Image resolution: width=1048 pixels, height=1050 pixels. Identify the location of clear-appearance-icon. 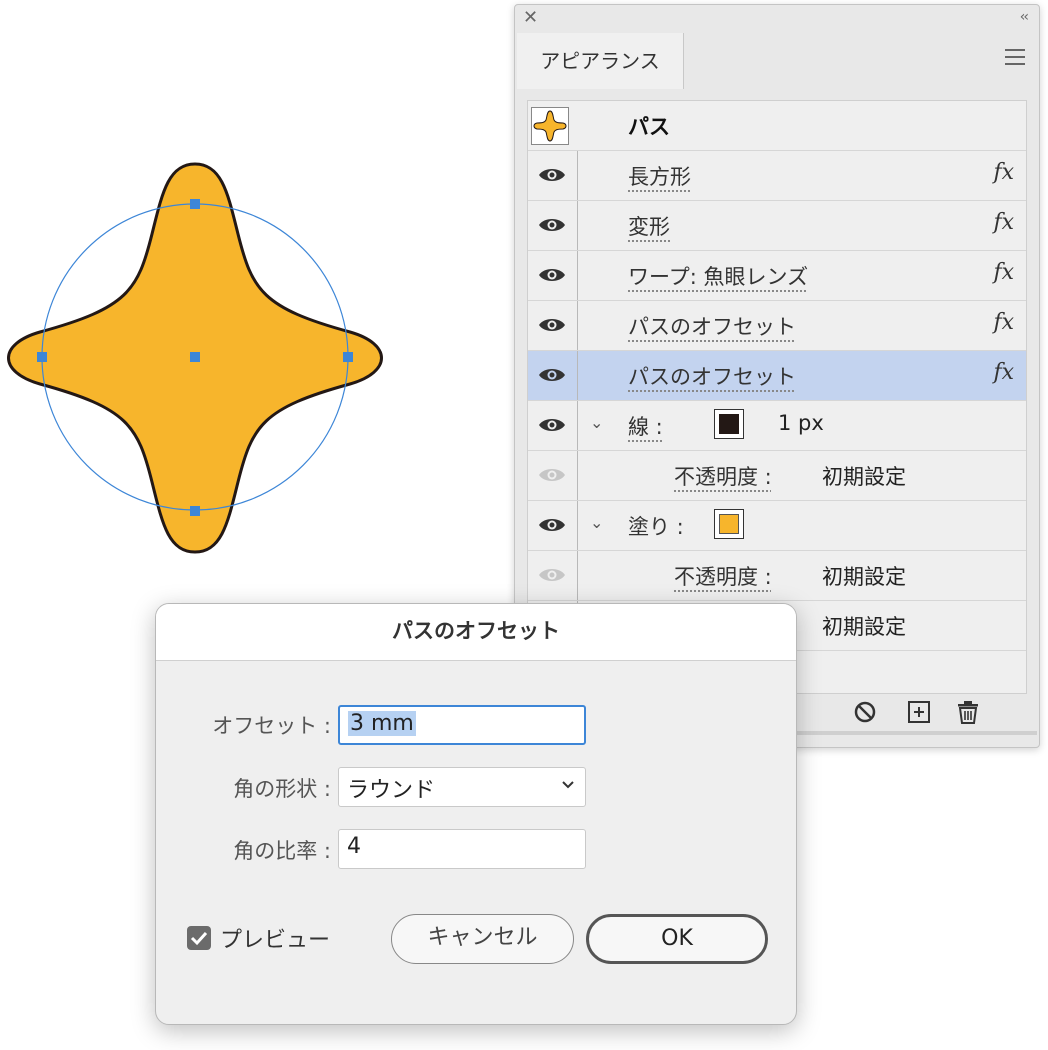
(865, 712).